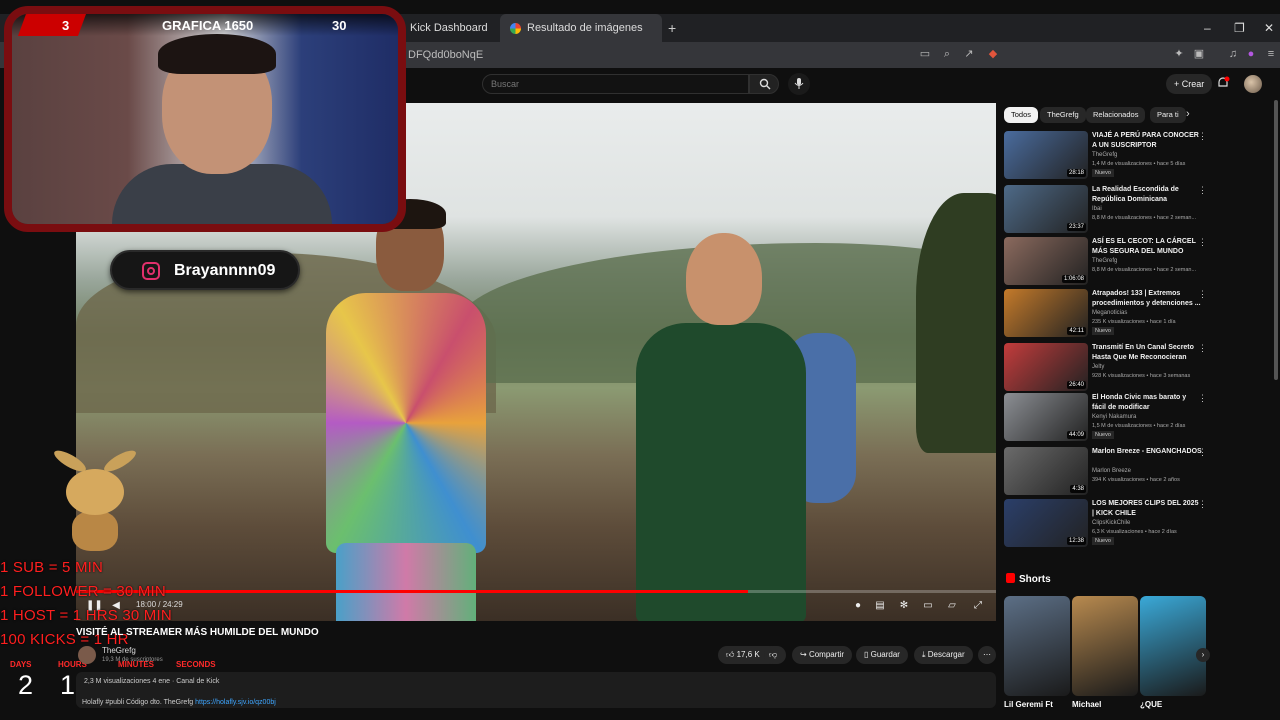 The image size is (1280, 720). What do you see at coordinates (615, 84) in the screenshot?
I see `search-input: Buscar` at bounding box center [615, 84].